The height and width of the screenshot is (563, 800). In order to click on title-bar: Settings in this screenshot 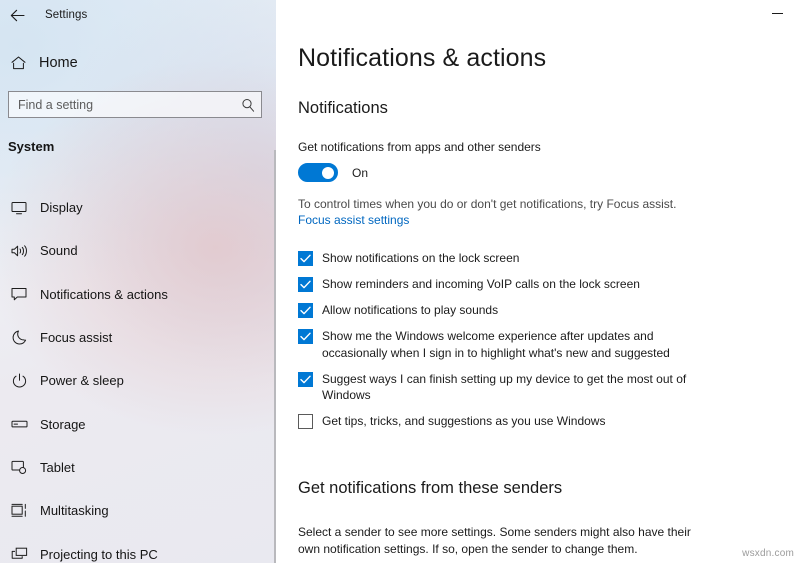, I will do `click(138, 15)`.